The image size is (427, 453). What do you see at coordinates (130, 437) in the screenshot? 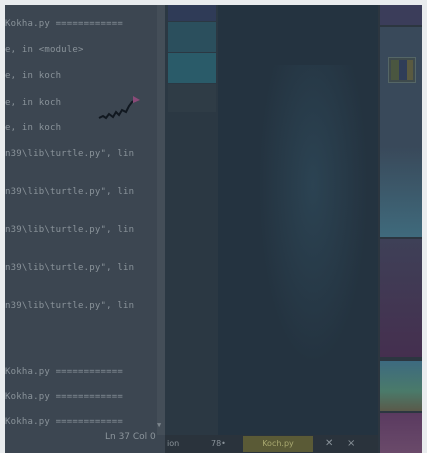
I see `cursor-position: Ln 37 Col 0` at bounding box center [130, 437].